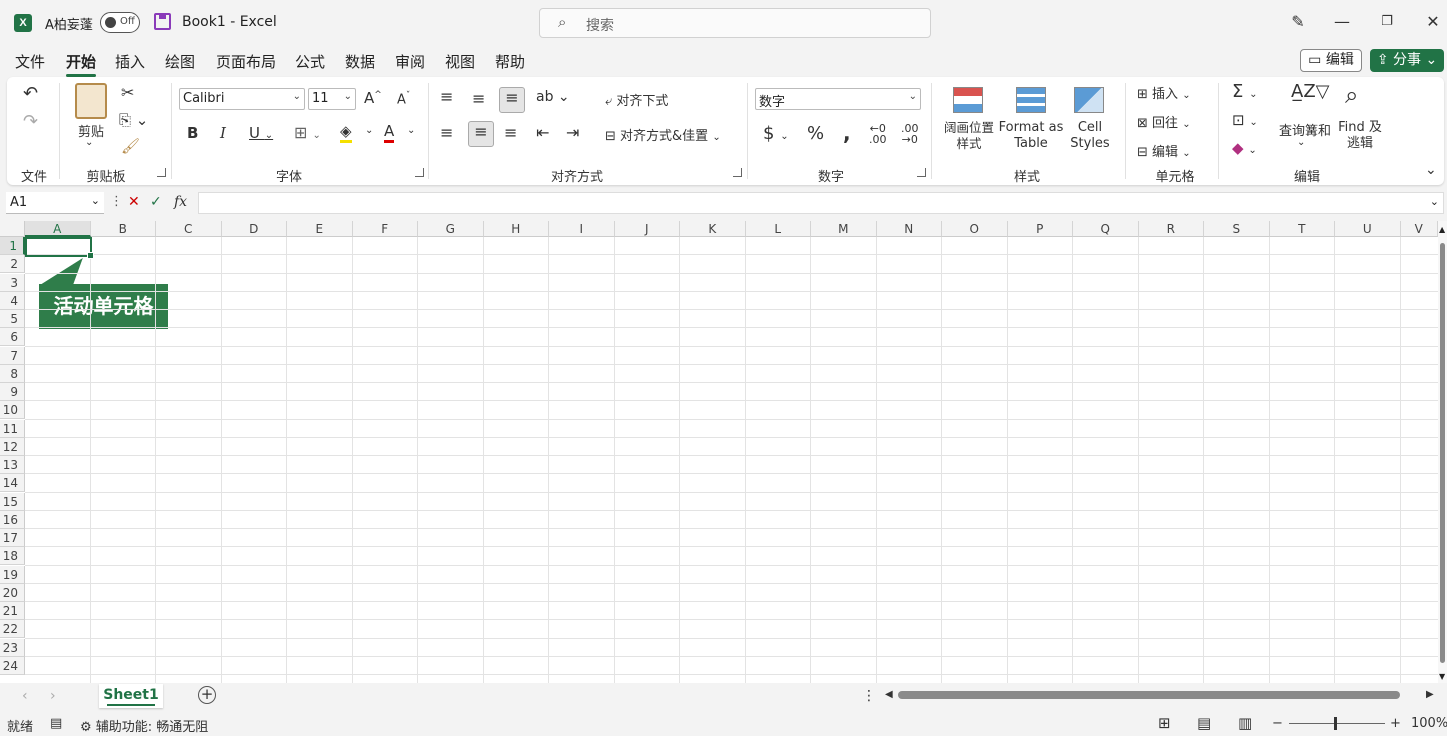 The image size is (1447, 736). Describe the element at coordinates (451, 229) in the screenshot. I see `column-header: G` at that location.